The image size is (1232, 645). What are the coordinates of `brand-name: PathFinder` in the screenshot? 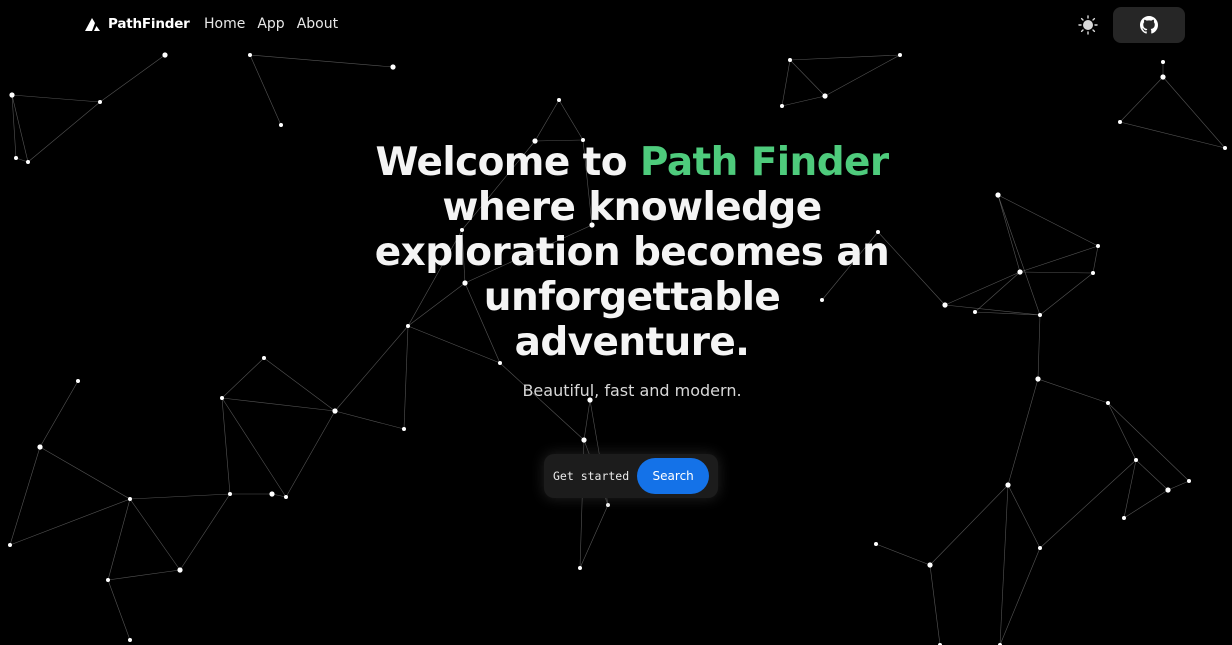 It's located at (149, 24).